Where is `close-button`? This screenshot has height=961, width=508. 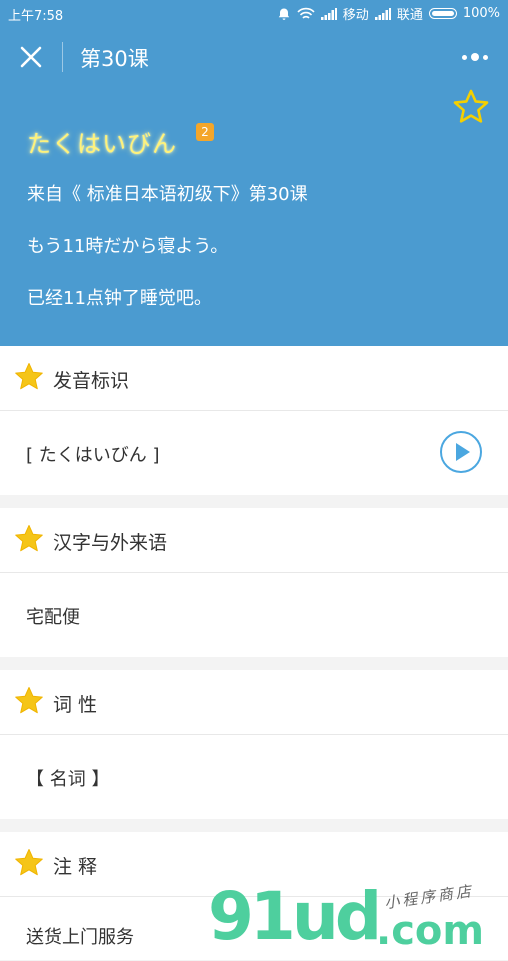 close-button is located at coordinates (31, 57).